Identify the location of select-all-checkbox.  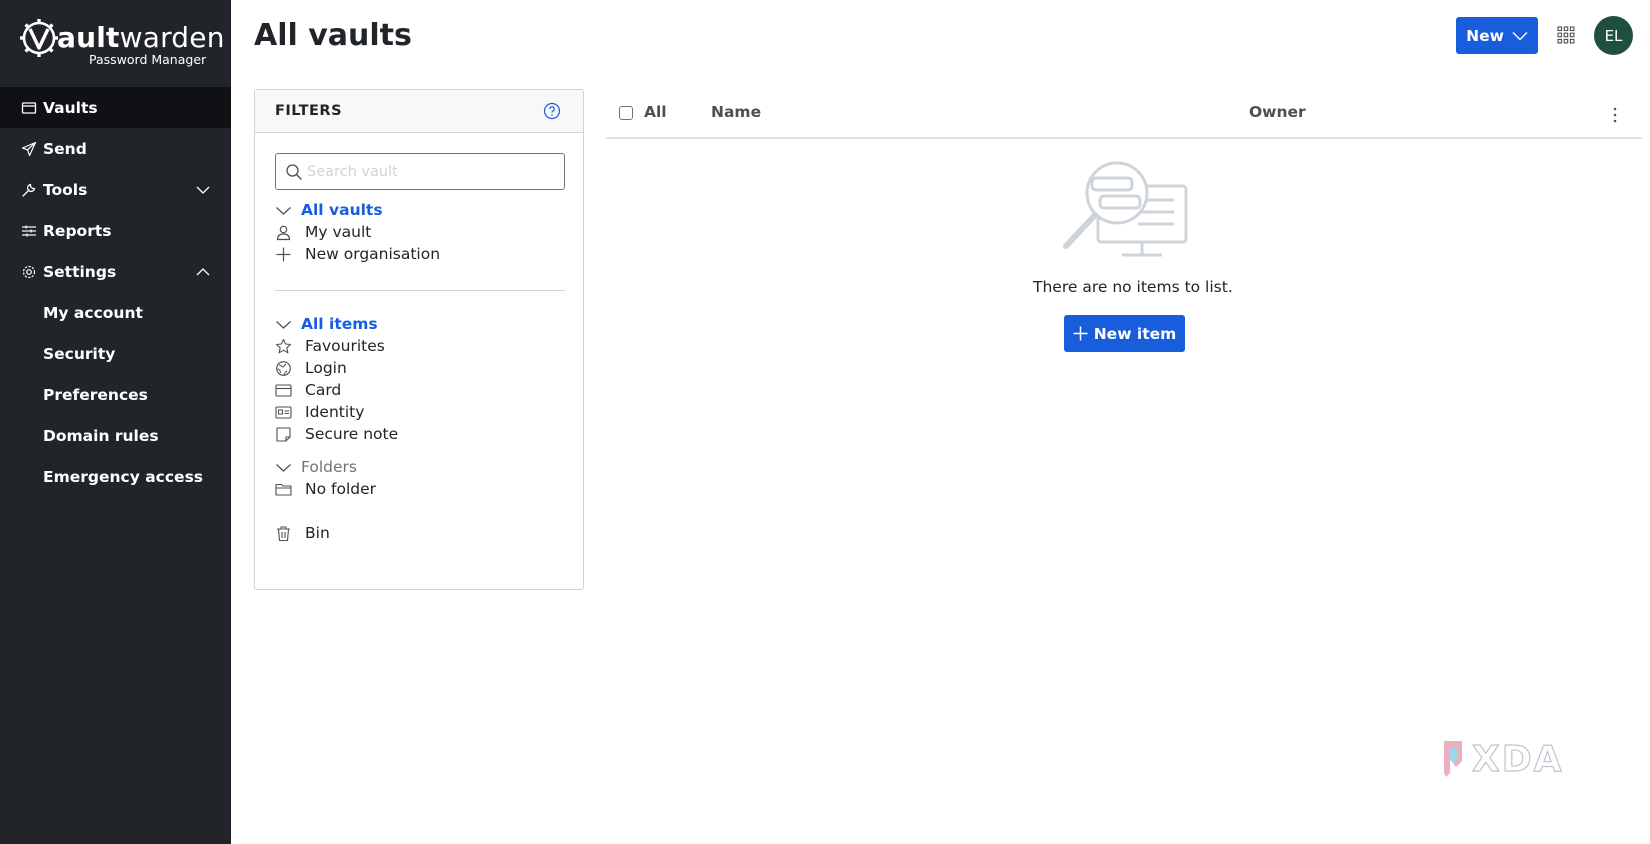
(626, 113).